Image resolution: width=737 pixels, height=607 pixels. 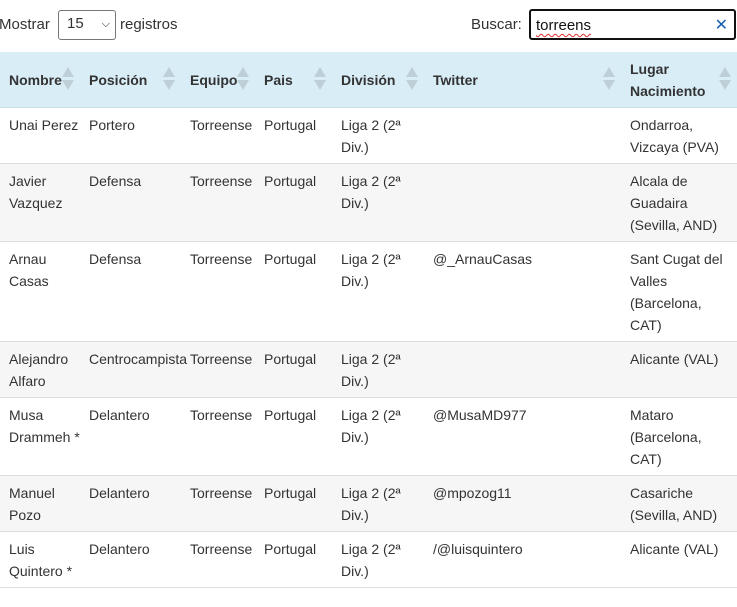 What do you see at coordinates (522, 80) in the screenshot?
I see `column-header-twitter: Twitter` at bounding box center [522, 80].